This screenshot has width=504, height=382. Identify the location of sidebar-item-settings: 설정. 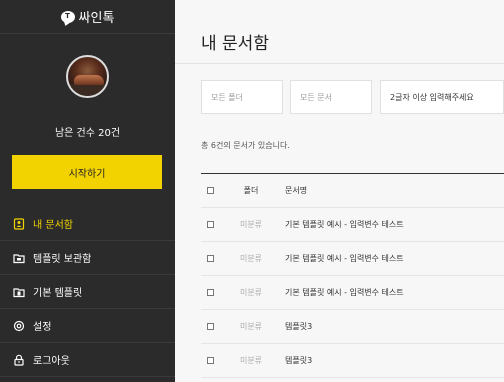
(87, 326).